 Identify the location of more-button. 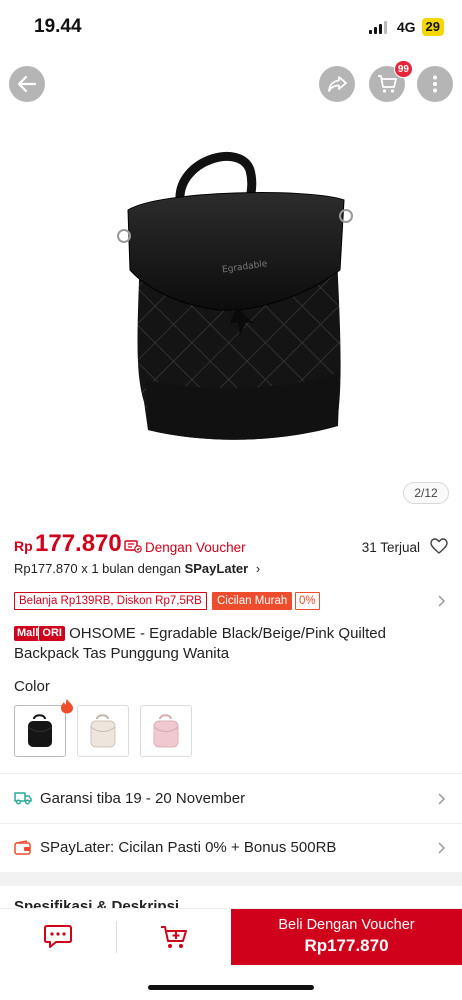
(435, 84).